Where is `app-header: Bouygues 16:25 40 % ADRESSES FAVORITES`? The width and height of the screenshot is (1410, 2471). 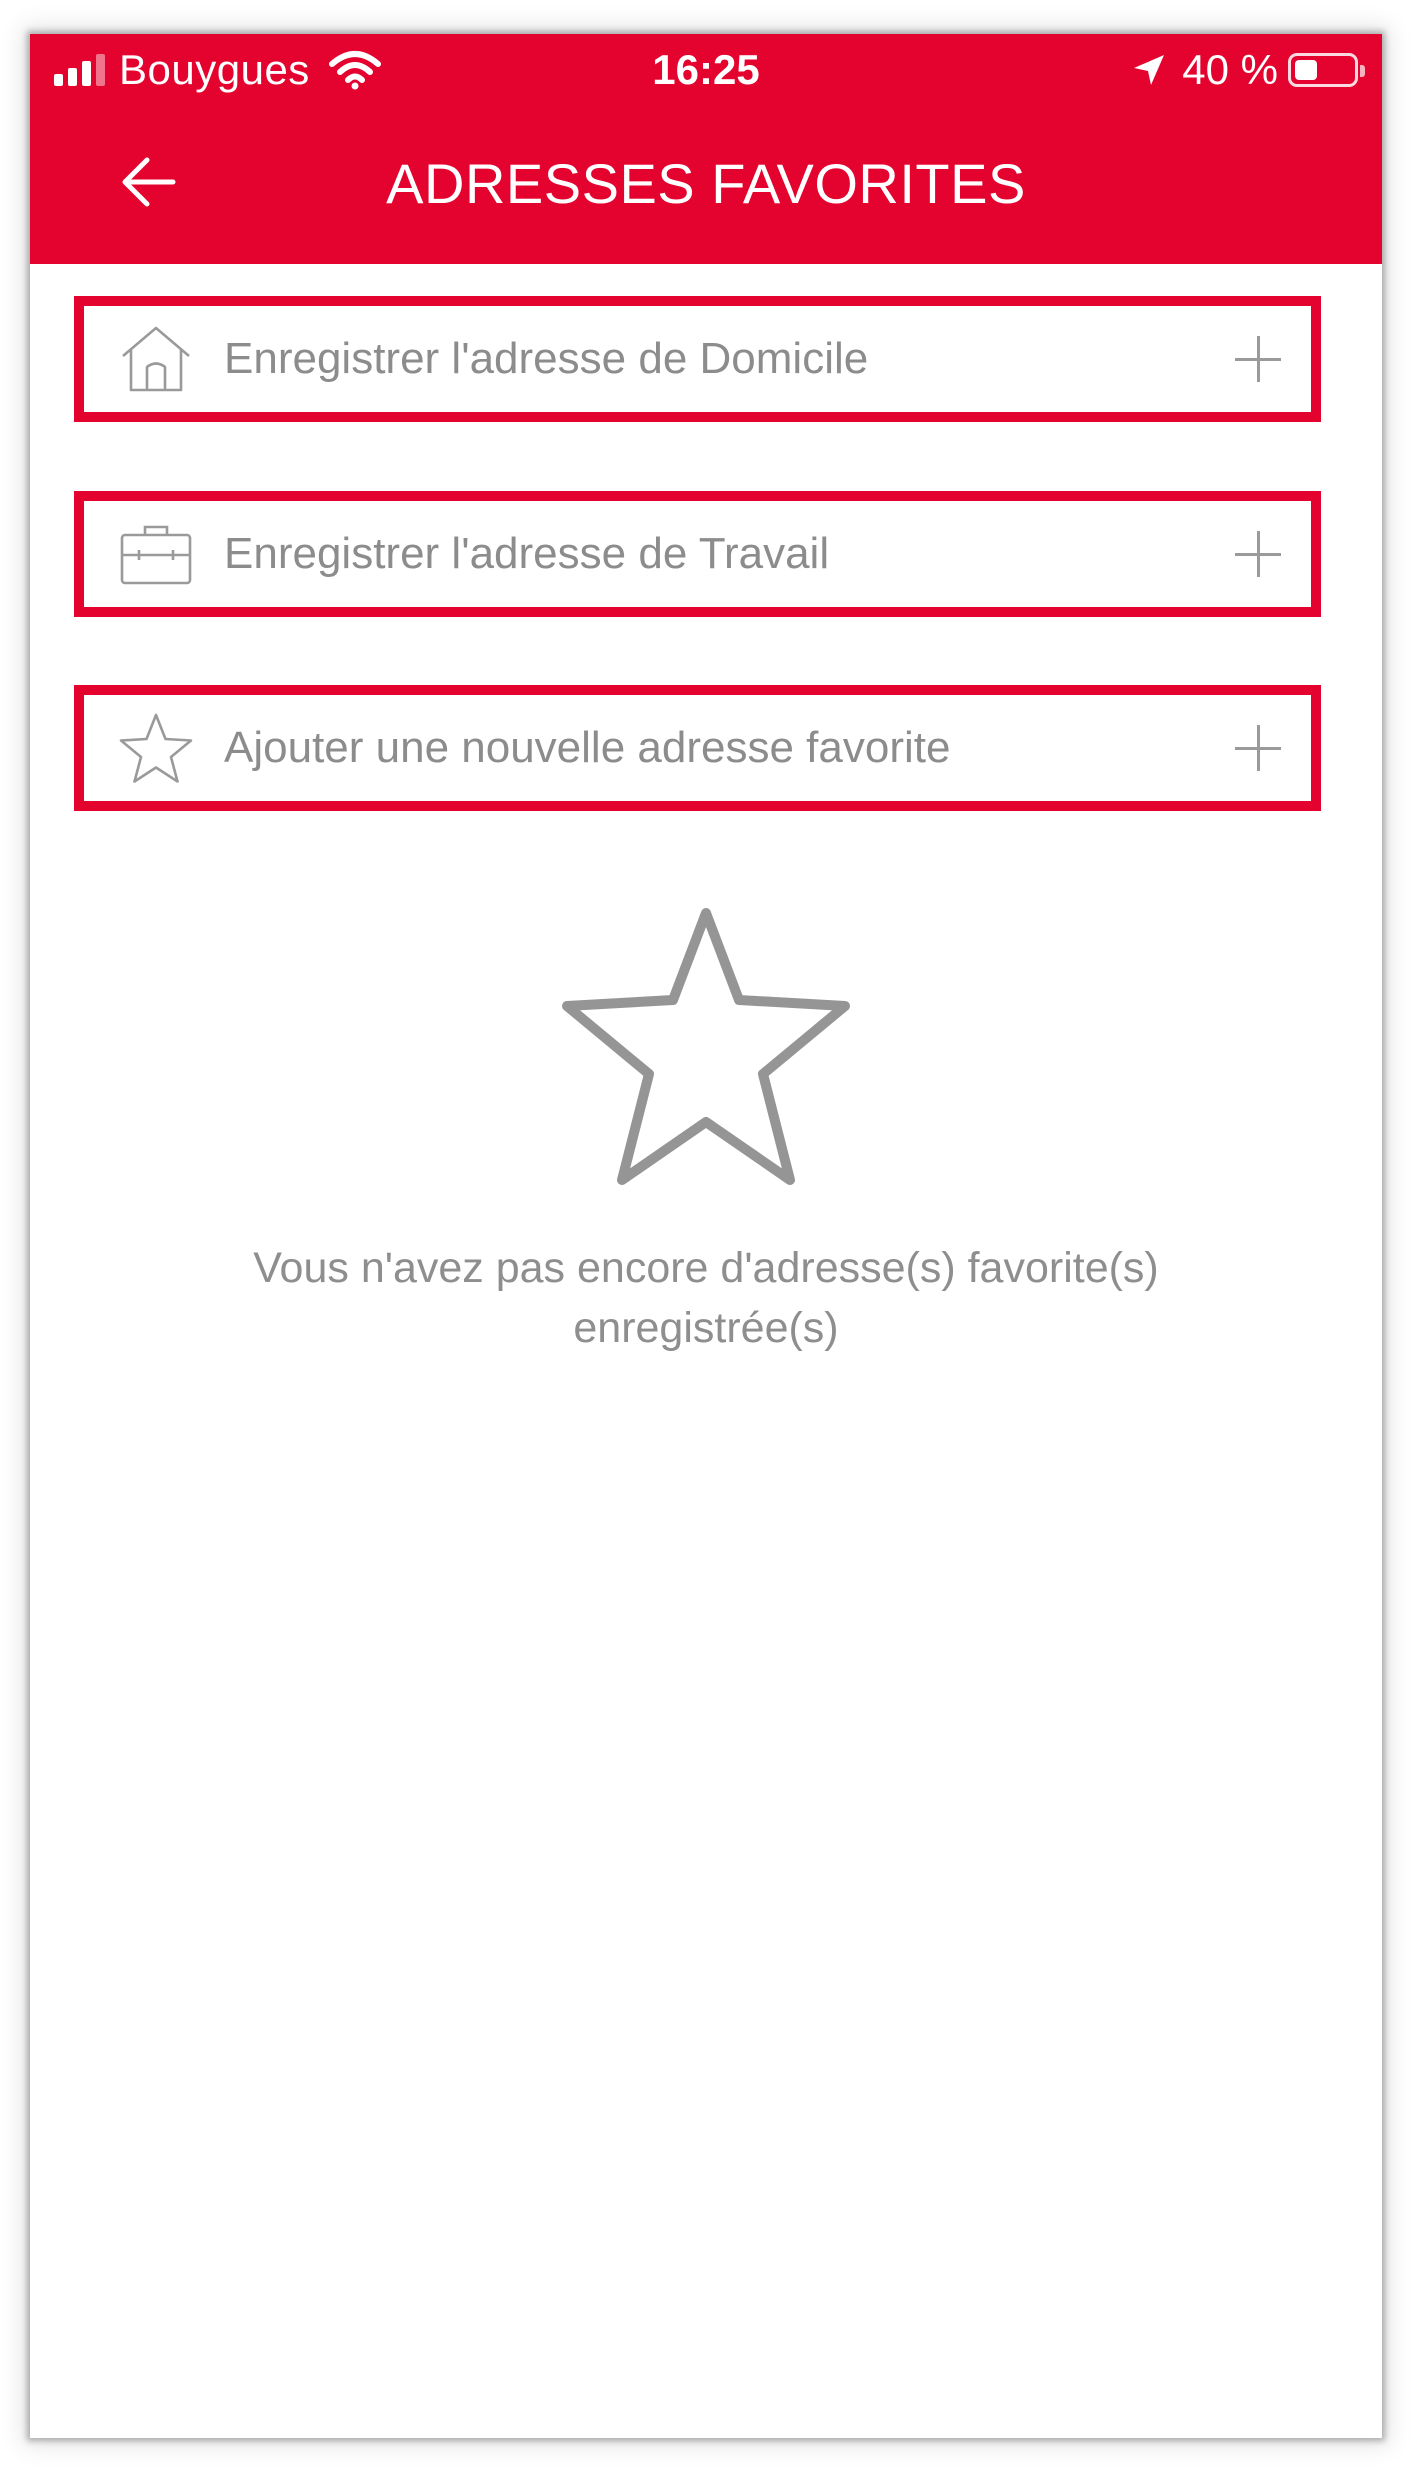 app-header: Bouygues 16:25 40 % ADRESSES FAVORITES is located at coordinates (706, 149).